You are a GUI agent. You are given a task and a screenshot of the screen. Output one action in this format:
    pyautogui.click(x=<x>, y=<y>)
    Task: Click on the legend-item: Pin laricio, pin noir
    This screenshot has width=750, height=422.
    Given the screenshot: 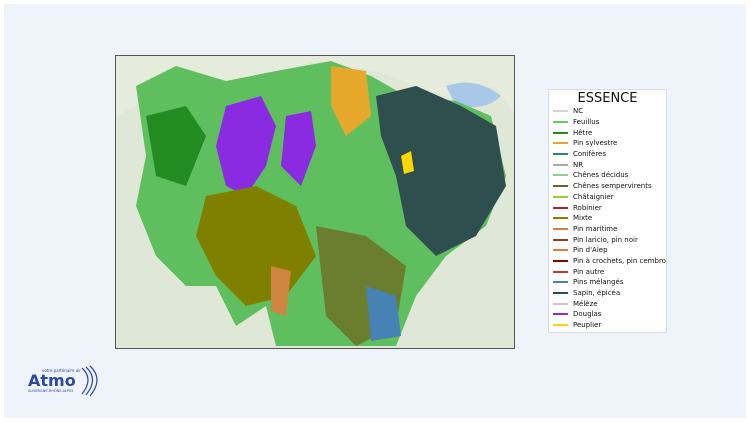 What is the action you would take?
    pyautogui.click(x=607, y=239)
    